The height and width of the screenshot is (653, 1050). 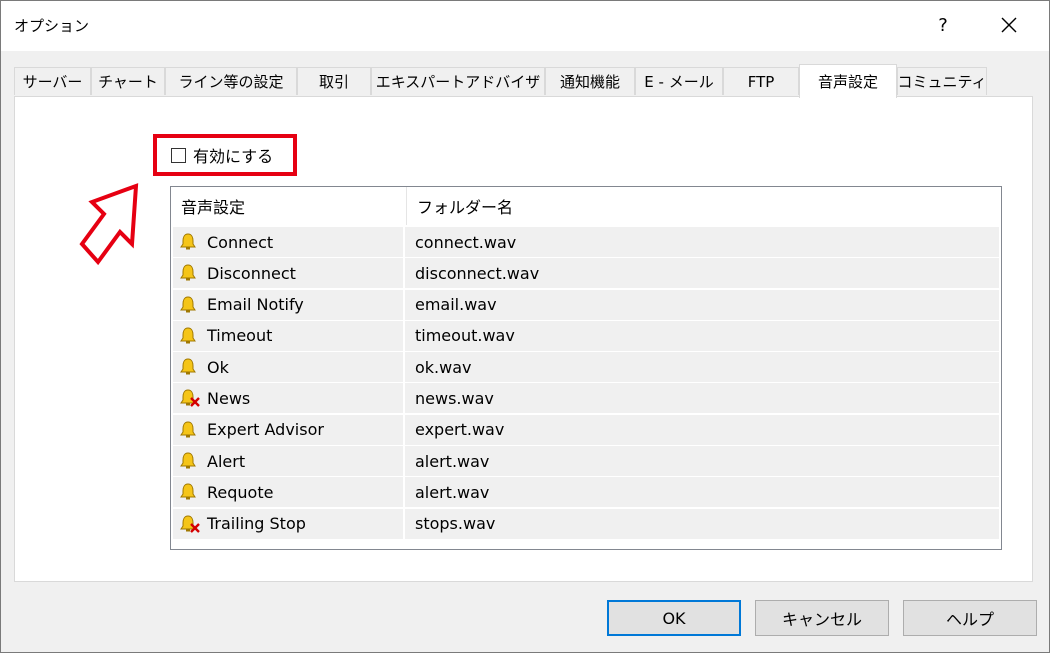 I want to click on tab-ftp: FTP, so click(x=761, y=81).